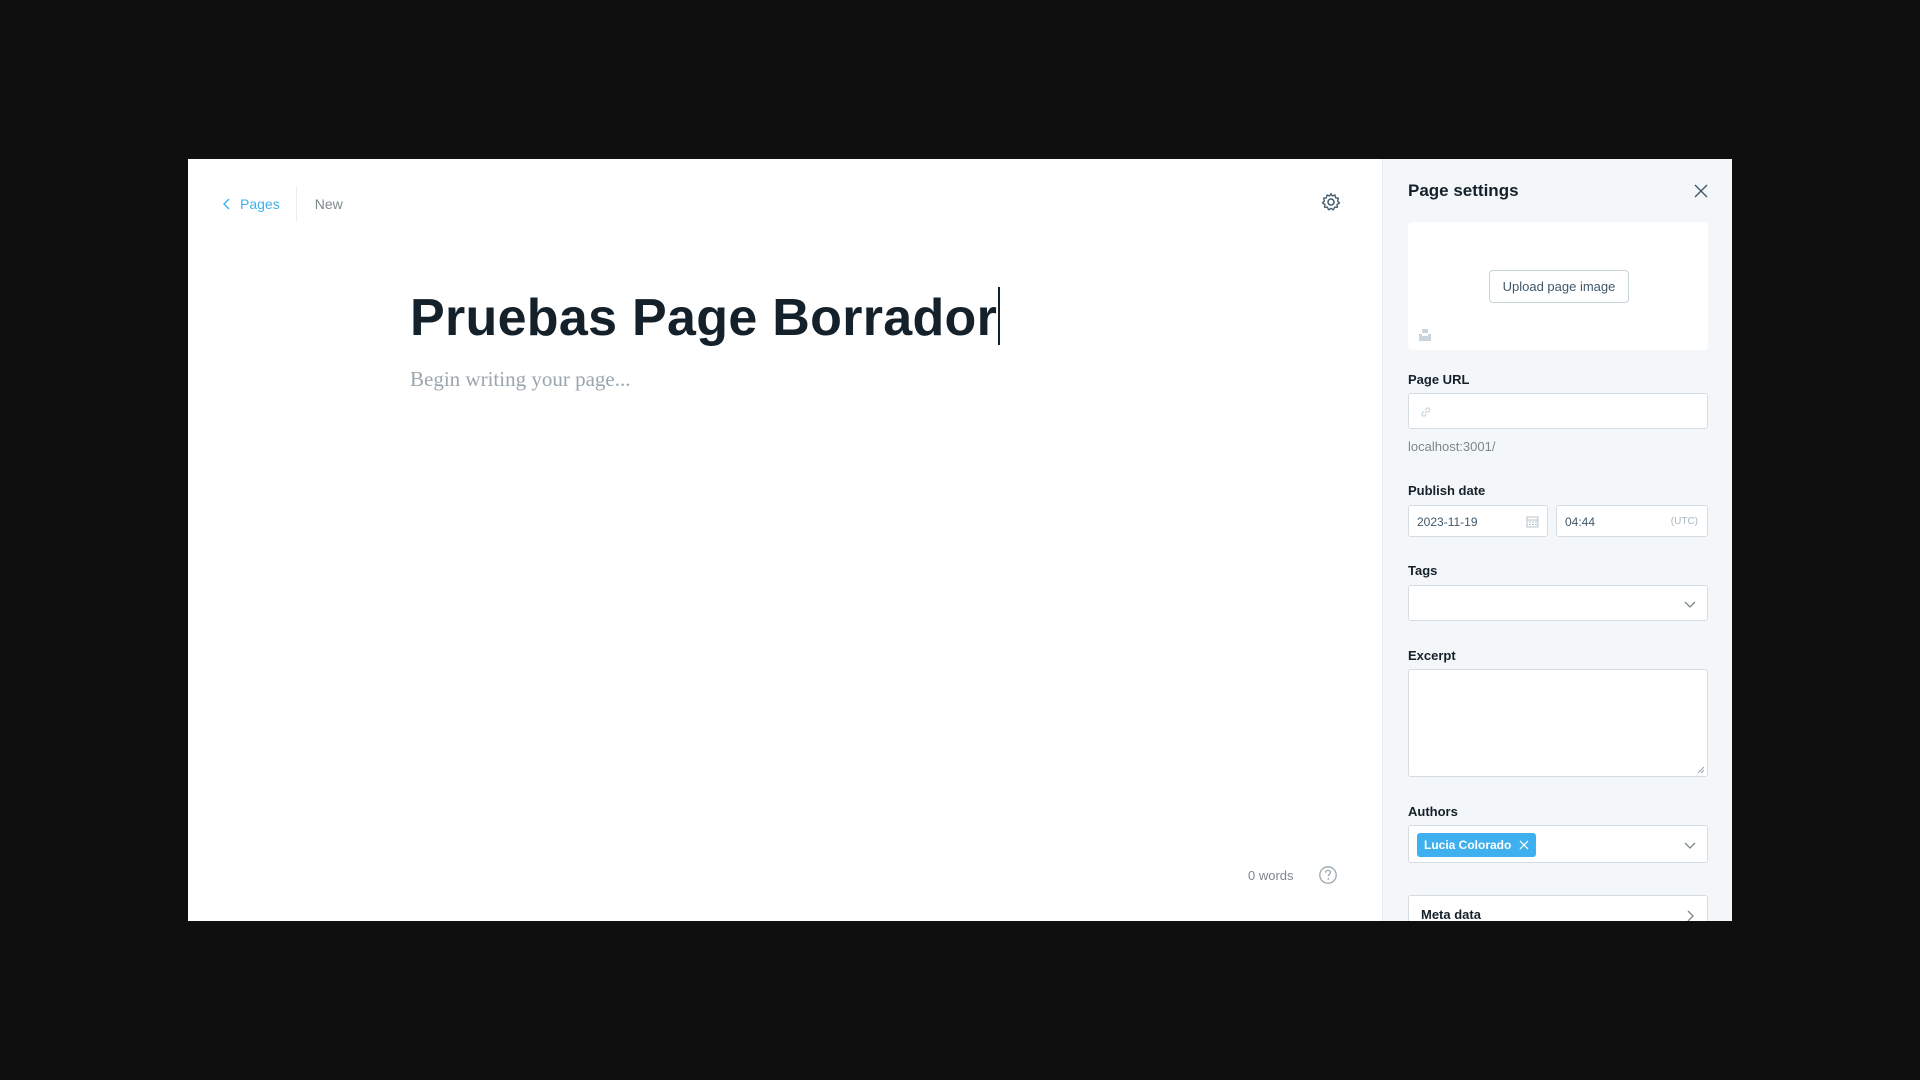 This screenshot has height=1080, width=1920. Describe the element at coordinates (1558, 411) in the screenshot. I see `page-url-input` at that location.